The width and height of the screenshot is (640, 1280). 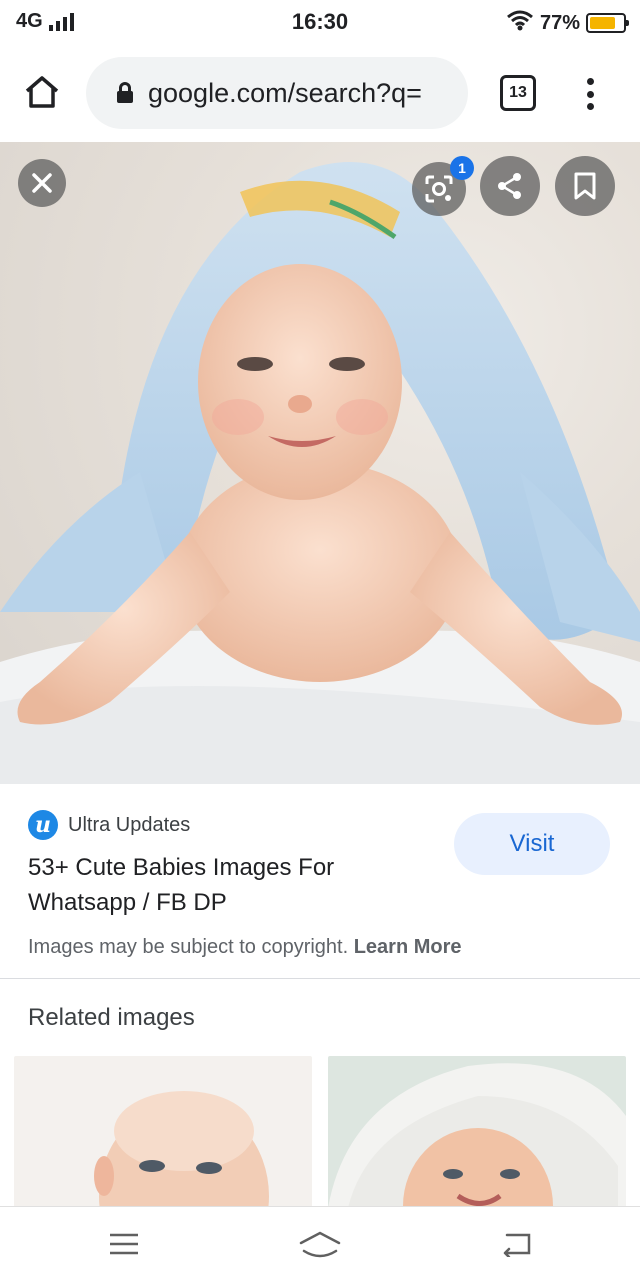 I want to click on battery-percent: 77%, so click(x=559, y=22).